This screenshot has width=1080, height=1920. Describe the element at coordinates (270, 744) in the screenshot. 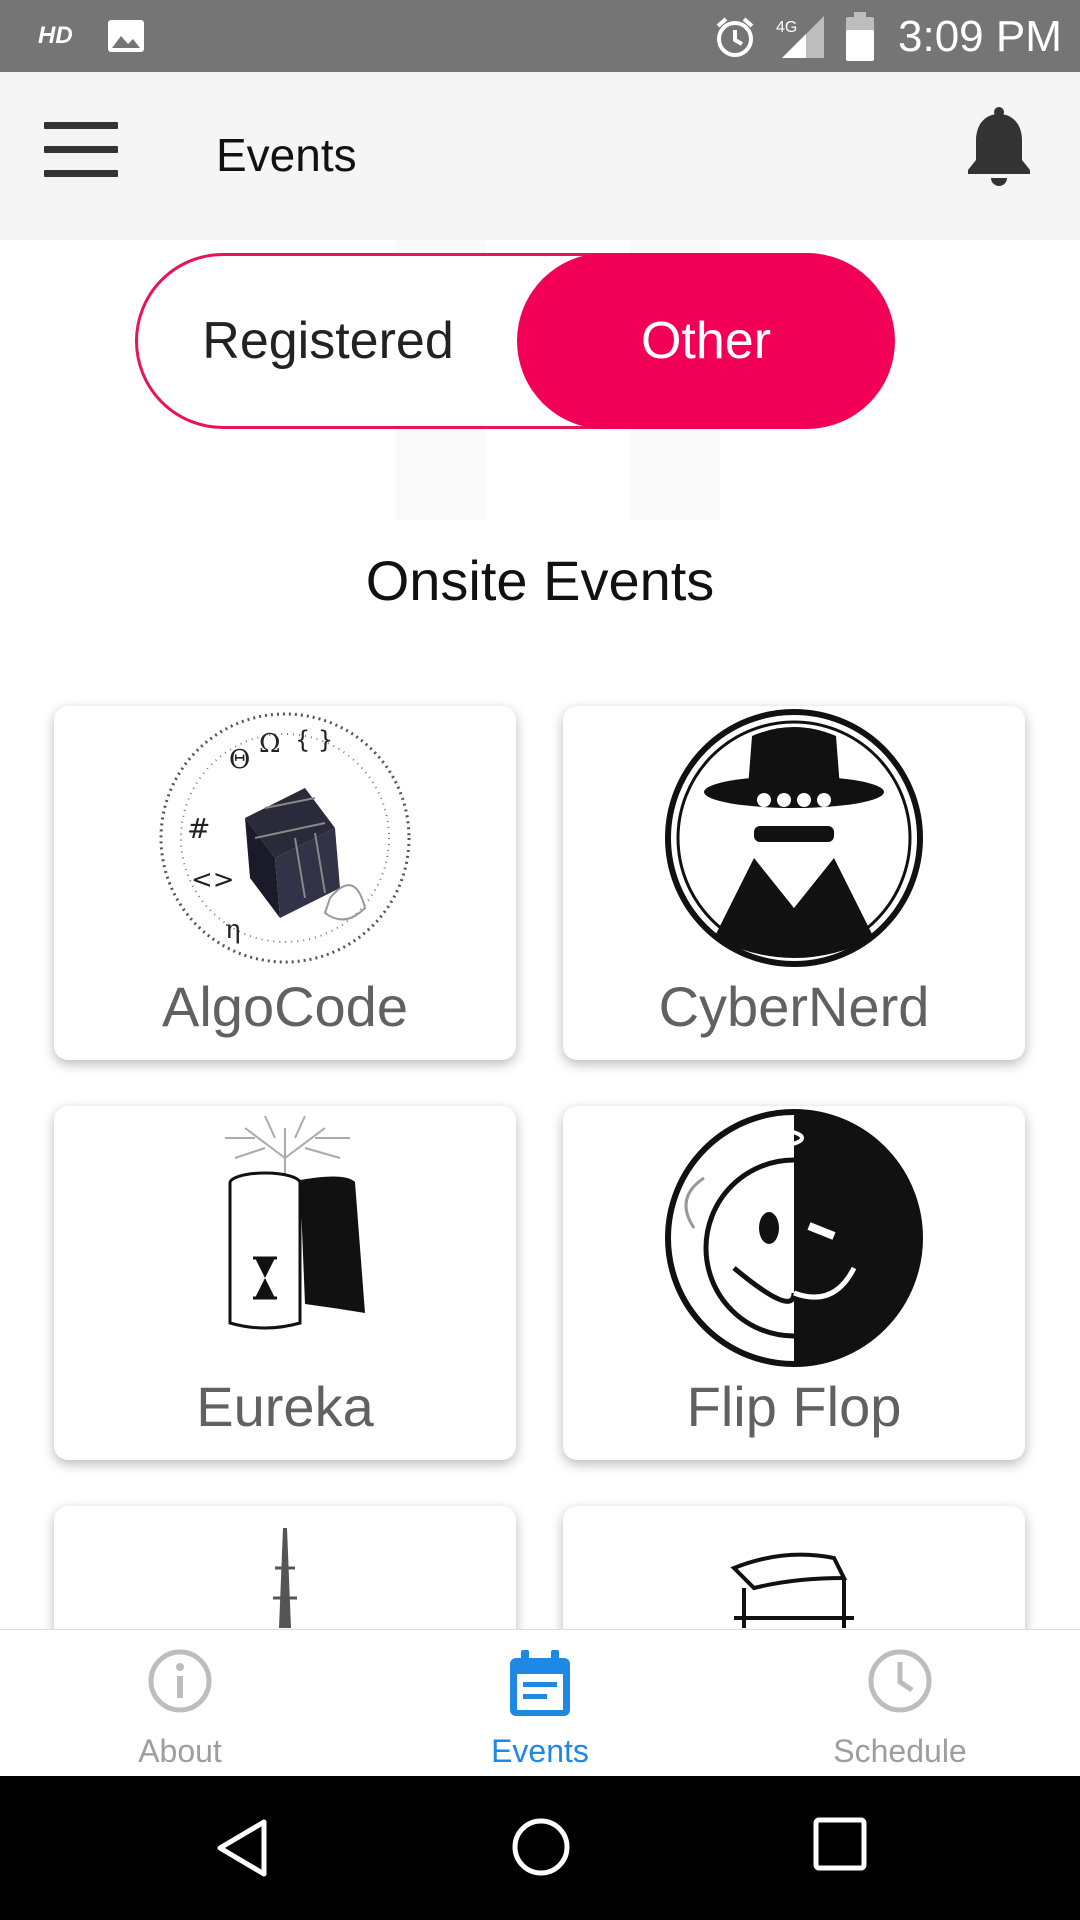

I see `svg-text: Ω` at that location.